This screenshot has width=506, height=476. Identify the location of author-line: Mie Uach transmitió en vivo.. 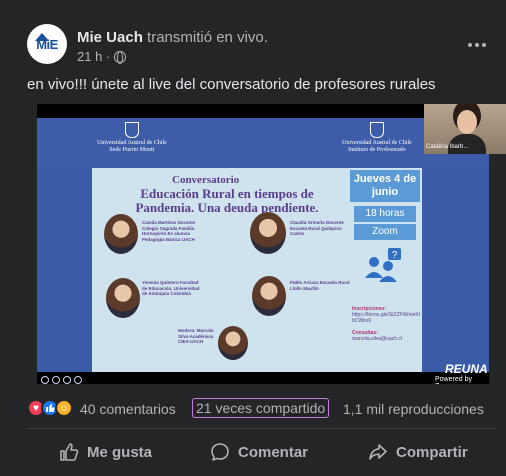
(172, 37).